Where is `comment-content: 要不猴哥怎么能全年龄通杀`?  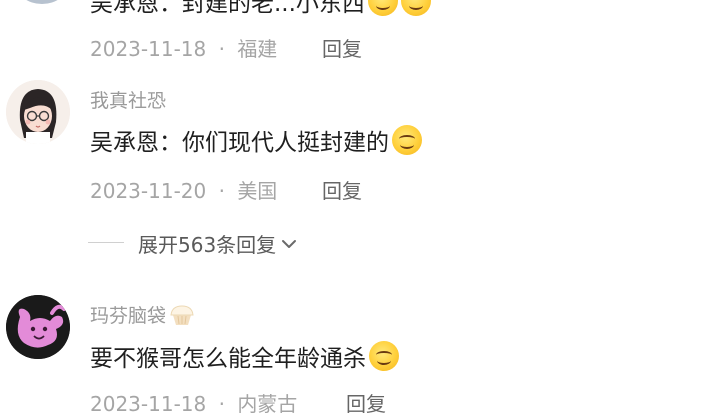
comment-content: 要不猴哥怎么能全年龄通杀 is located at coordinates (244, 356).